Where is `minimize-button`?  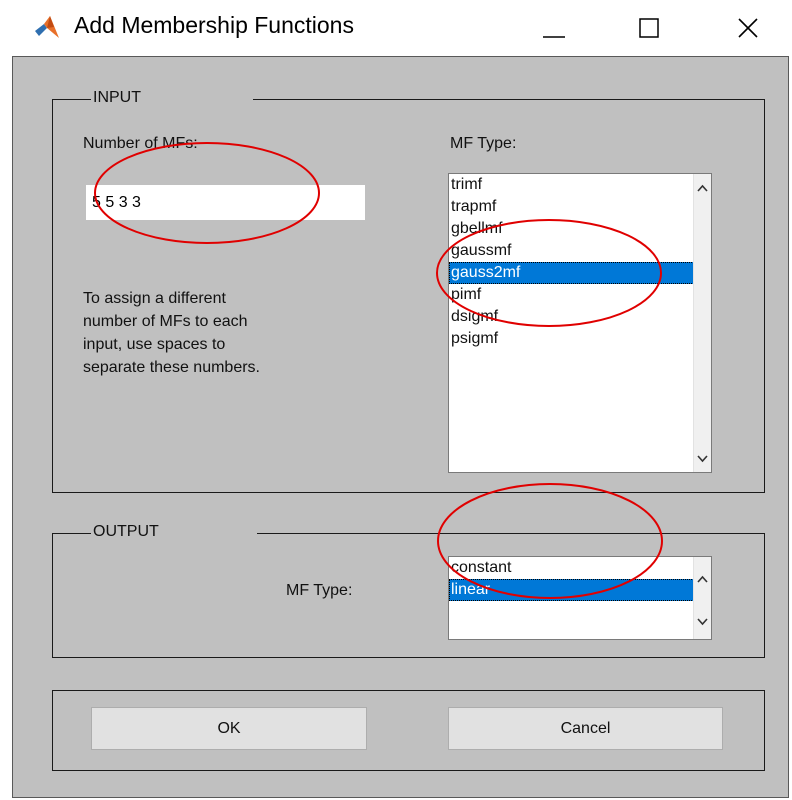
minimize-button is located at coordinates (554, 28).